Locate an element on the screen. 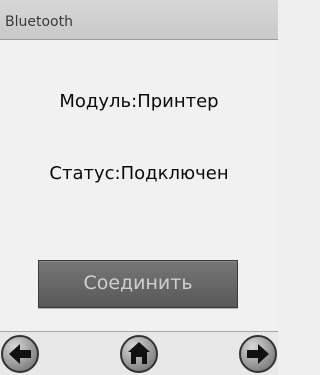 This screenshot has height=375, width=320. window-title: Bluetooth is located at coordinates (39, 22).